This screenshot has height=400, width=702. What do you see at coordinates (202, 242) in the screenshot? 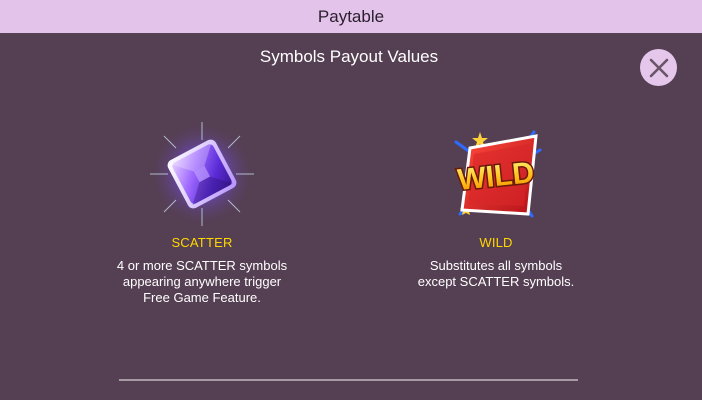
I see `scatter-name: SCATTER` at bounding box center [202, 242].